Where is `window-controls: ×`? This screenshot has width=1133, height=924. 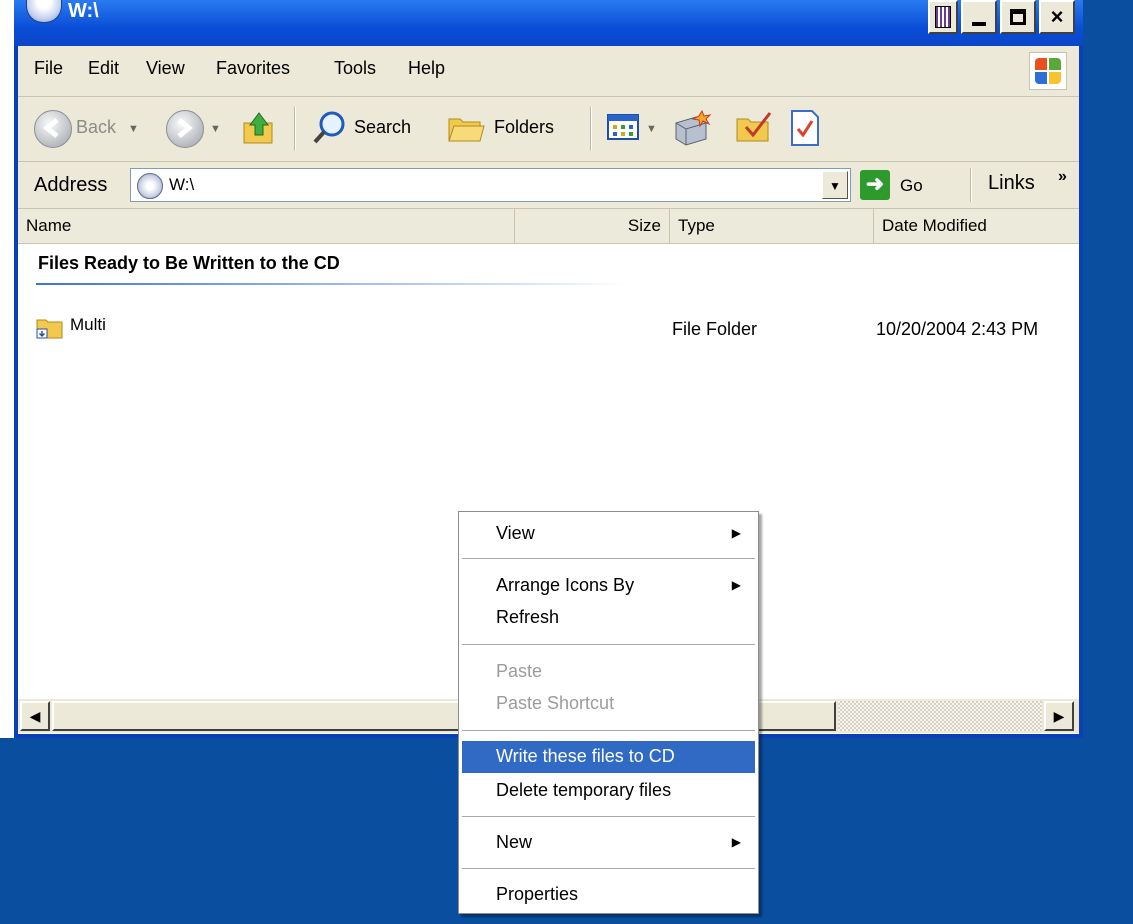 window-controls: × is located at coordinates (1001, 17).